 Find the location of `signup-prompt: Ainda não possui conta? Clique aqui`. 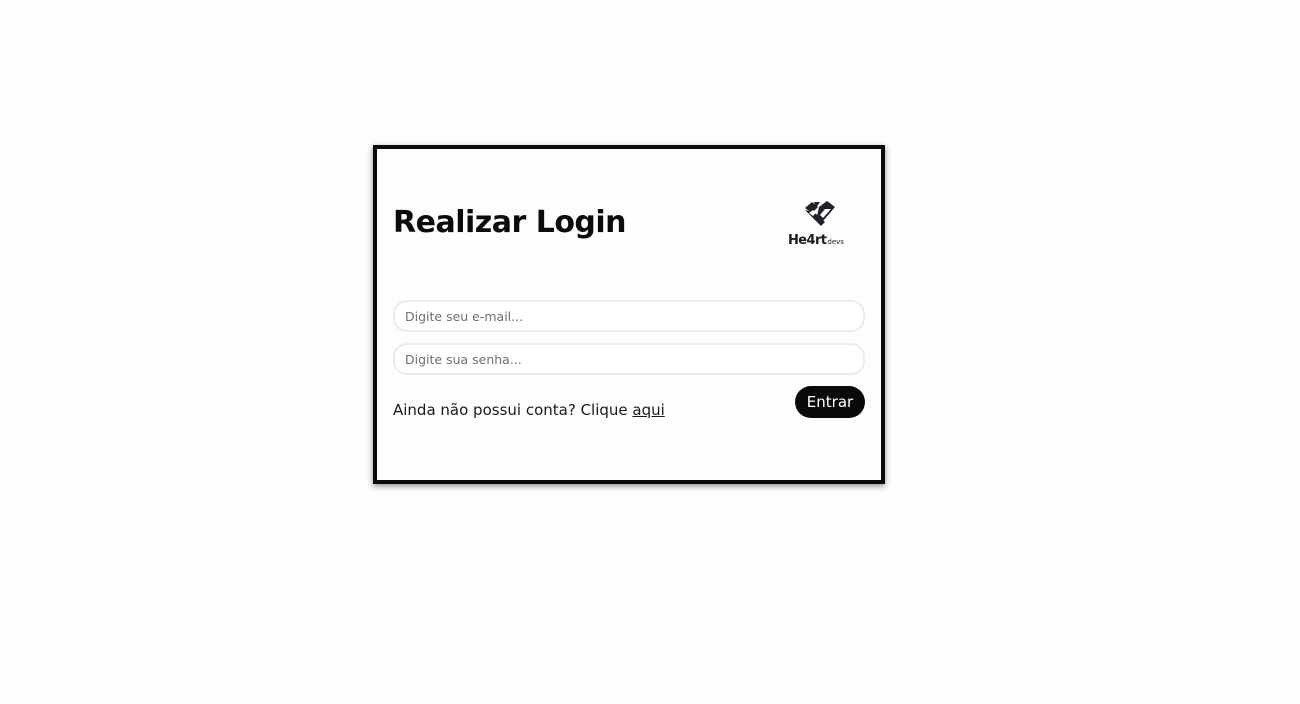

signup-prompt: Ainda não possui conta? Clique aqui is located at coordinates (529, 410).